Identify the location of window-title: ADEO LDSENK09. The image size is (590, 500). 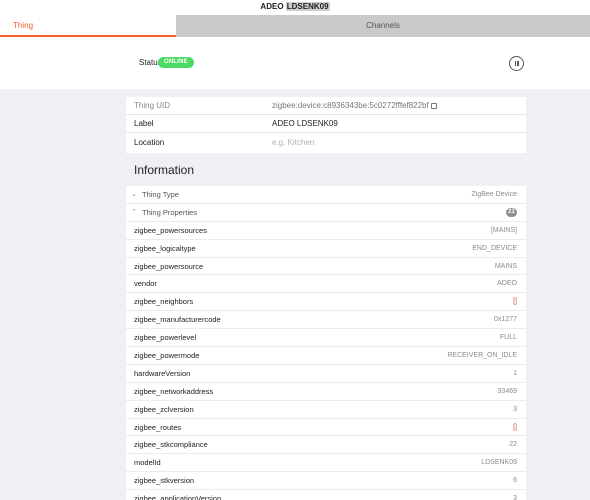
(295, 7).